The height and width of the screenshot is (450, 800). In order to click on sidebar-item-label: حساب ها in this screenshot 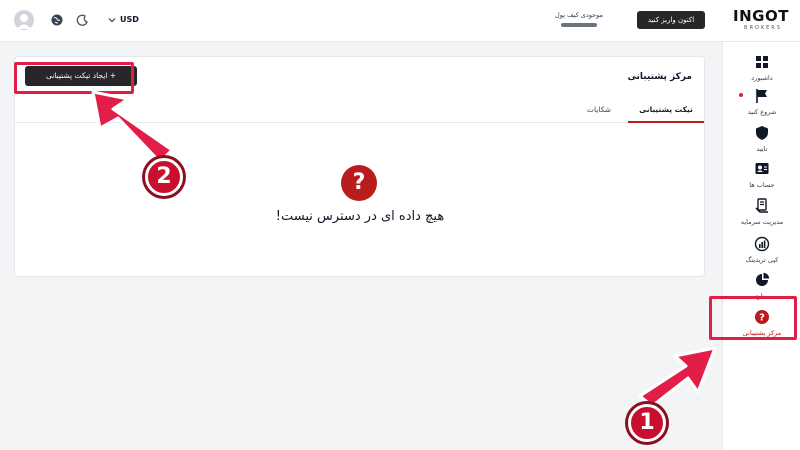, I will do `click(762, 185)`.